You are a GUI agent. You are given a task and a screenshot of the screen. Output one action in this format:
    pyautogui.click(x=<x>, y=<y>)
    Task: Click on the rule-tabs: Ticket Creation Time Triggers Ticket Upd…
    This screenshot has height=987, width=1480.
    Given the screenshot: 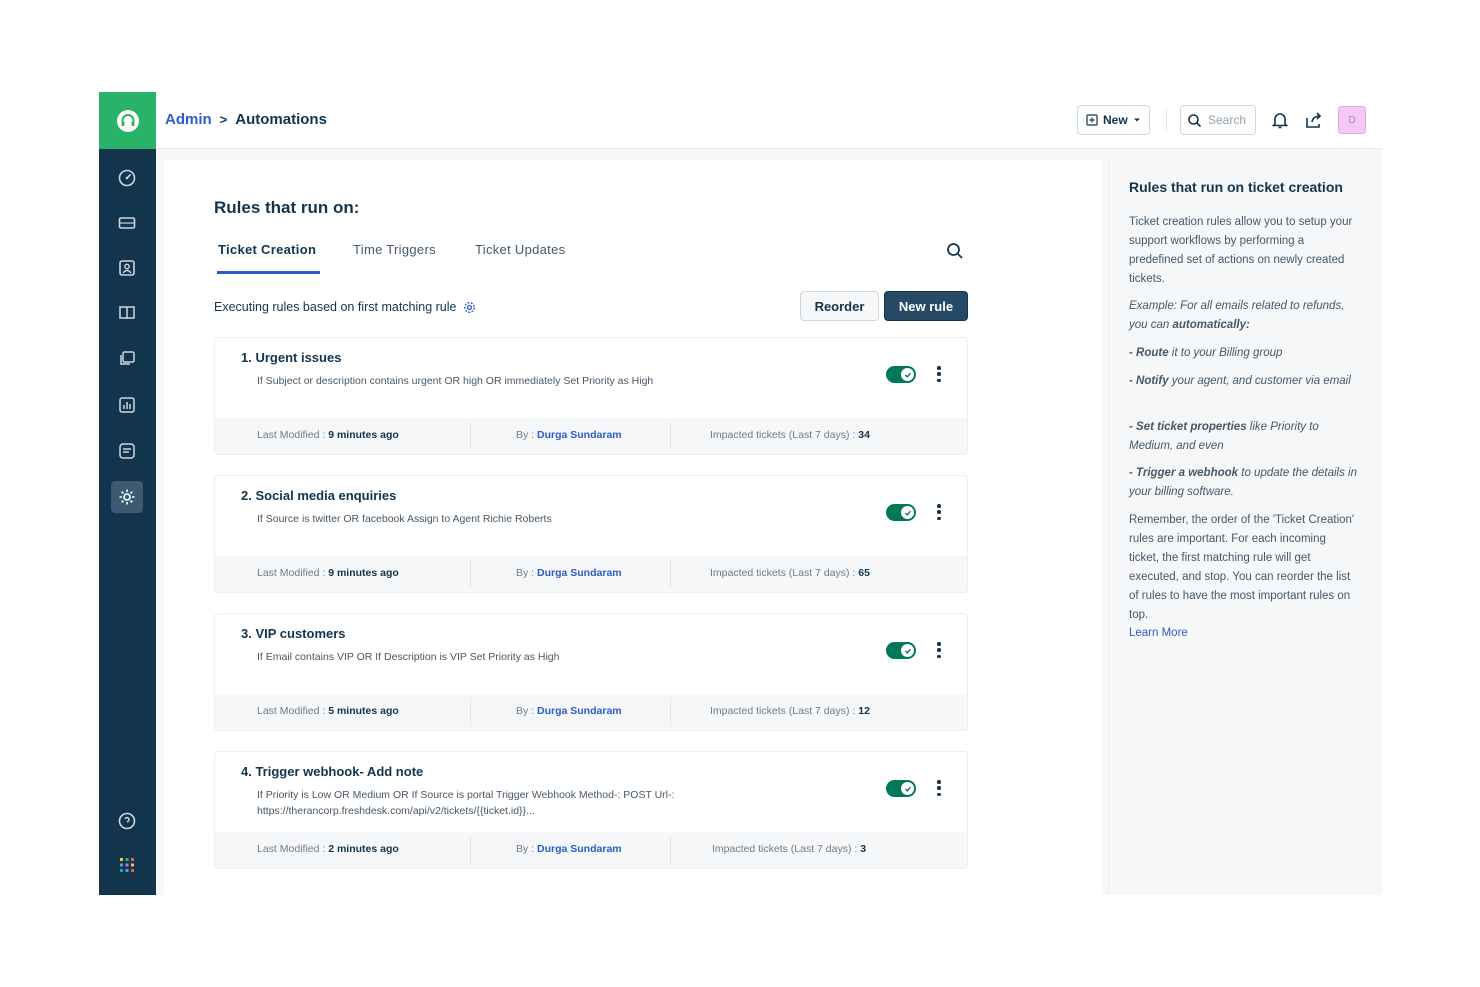 What is the action you would take?
    pyautogui.click(x=591, y=256)
    